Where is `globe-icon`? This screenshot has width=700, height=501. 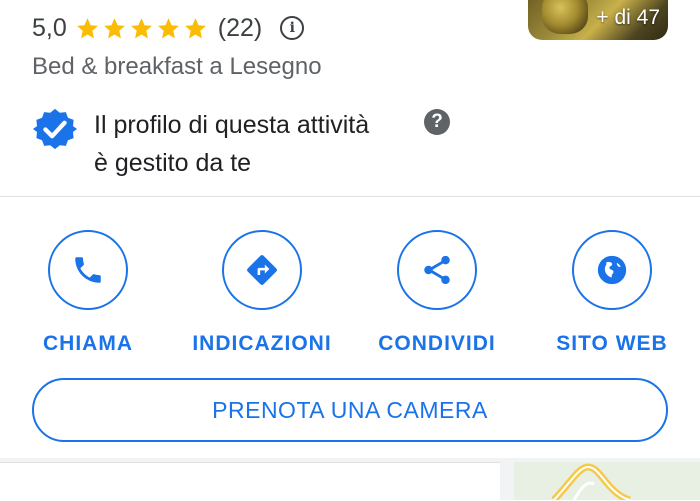
globe-icon is located at coordinates (612, 270).